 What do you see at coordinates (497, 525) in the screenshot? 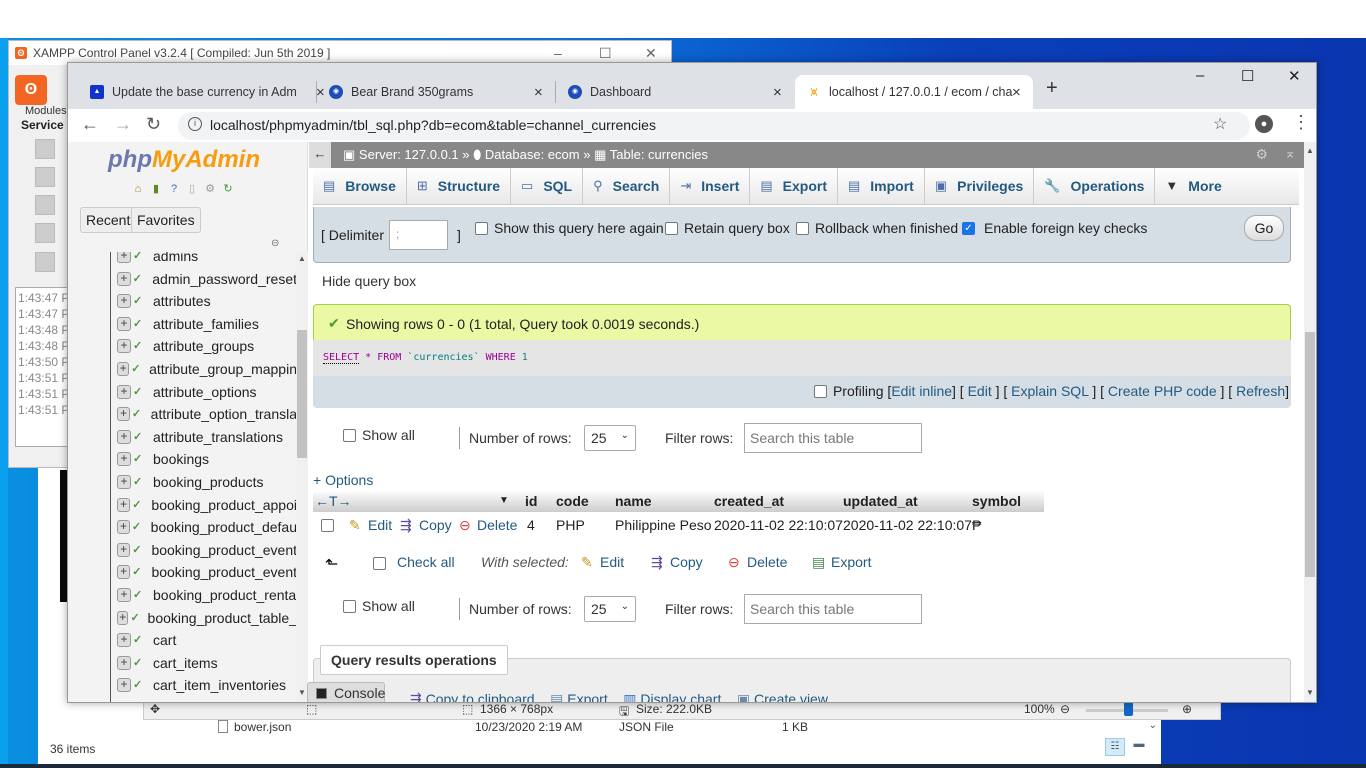
I see `row-delete-link: Delete` at bounding box center [497, 525].